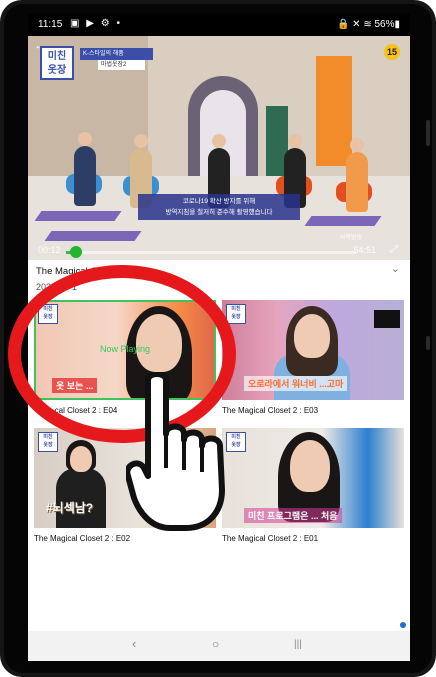 The width and height of the screenshot is (436, 677). I want to click on thumbnail-caption: 오로라에서 워너비 ...고마, so click(296, 383).